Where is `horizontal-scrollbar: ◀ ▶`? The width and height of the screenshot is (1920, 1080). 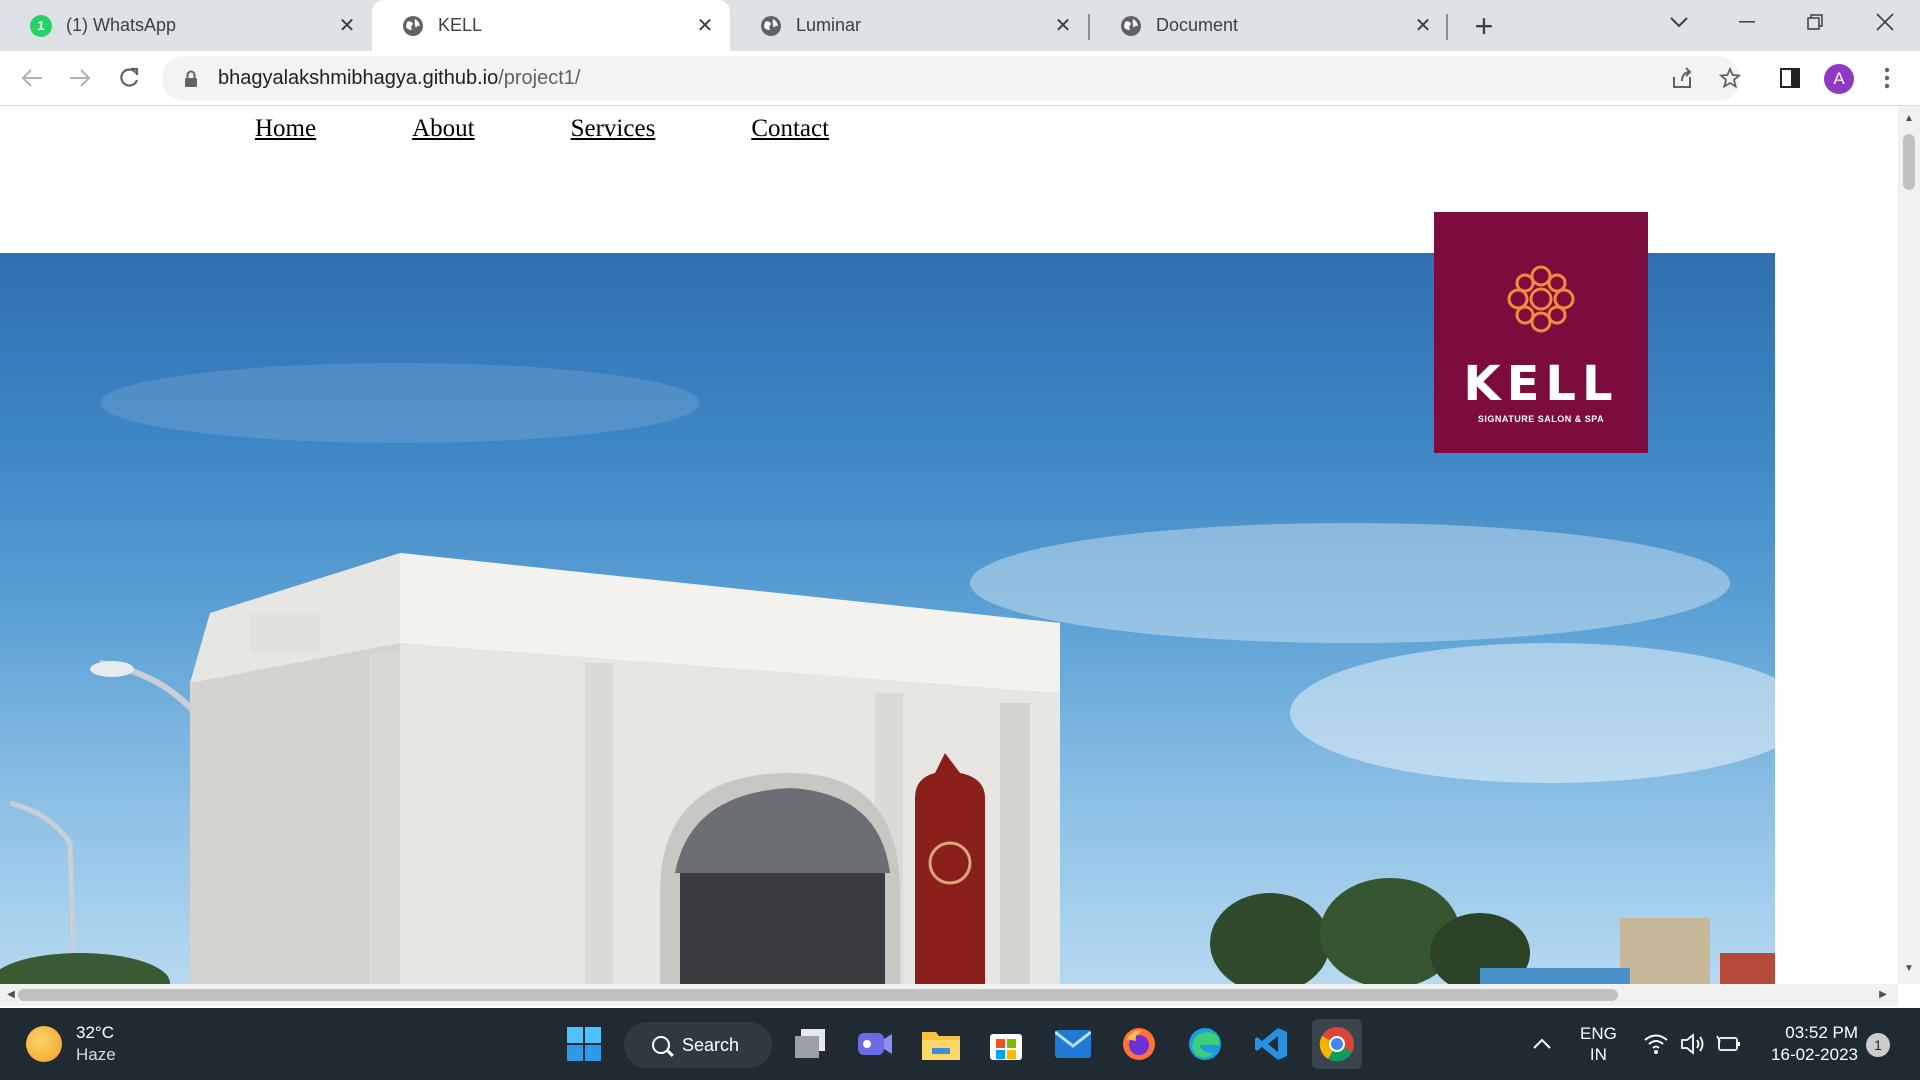 horizontal-scrollbar: ◀ ▶ is located at coordinates (949, 995).